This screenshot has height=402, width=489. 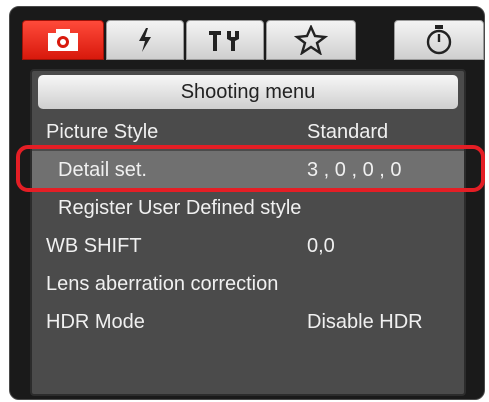 I want to click on flash-icon, so click(x=145, y=40).